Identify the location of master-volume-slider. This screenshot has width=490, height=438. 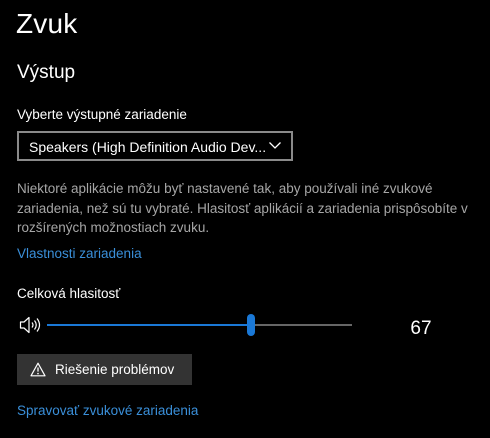
(199, 325).